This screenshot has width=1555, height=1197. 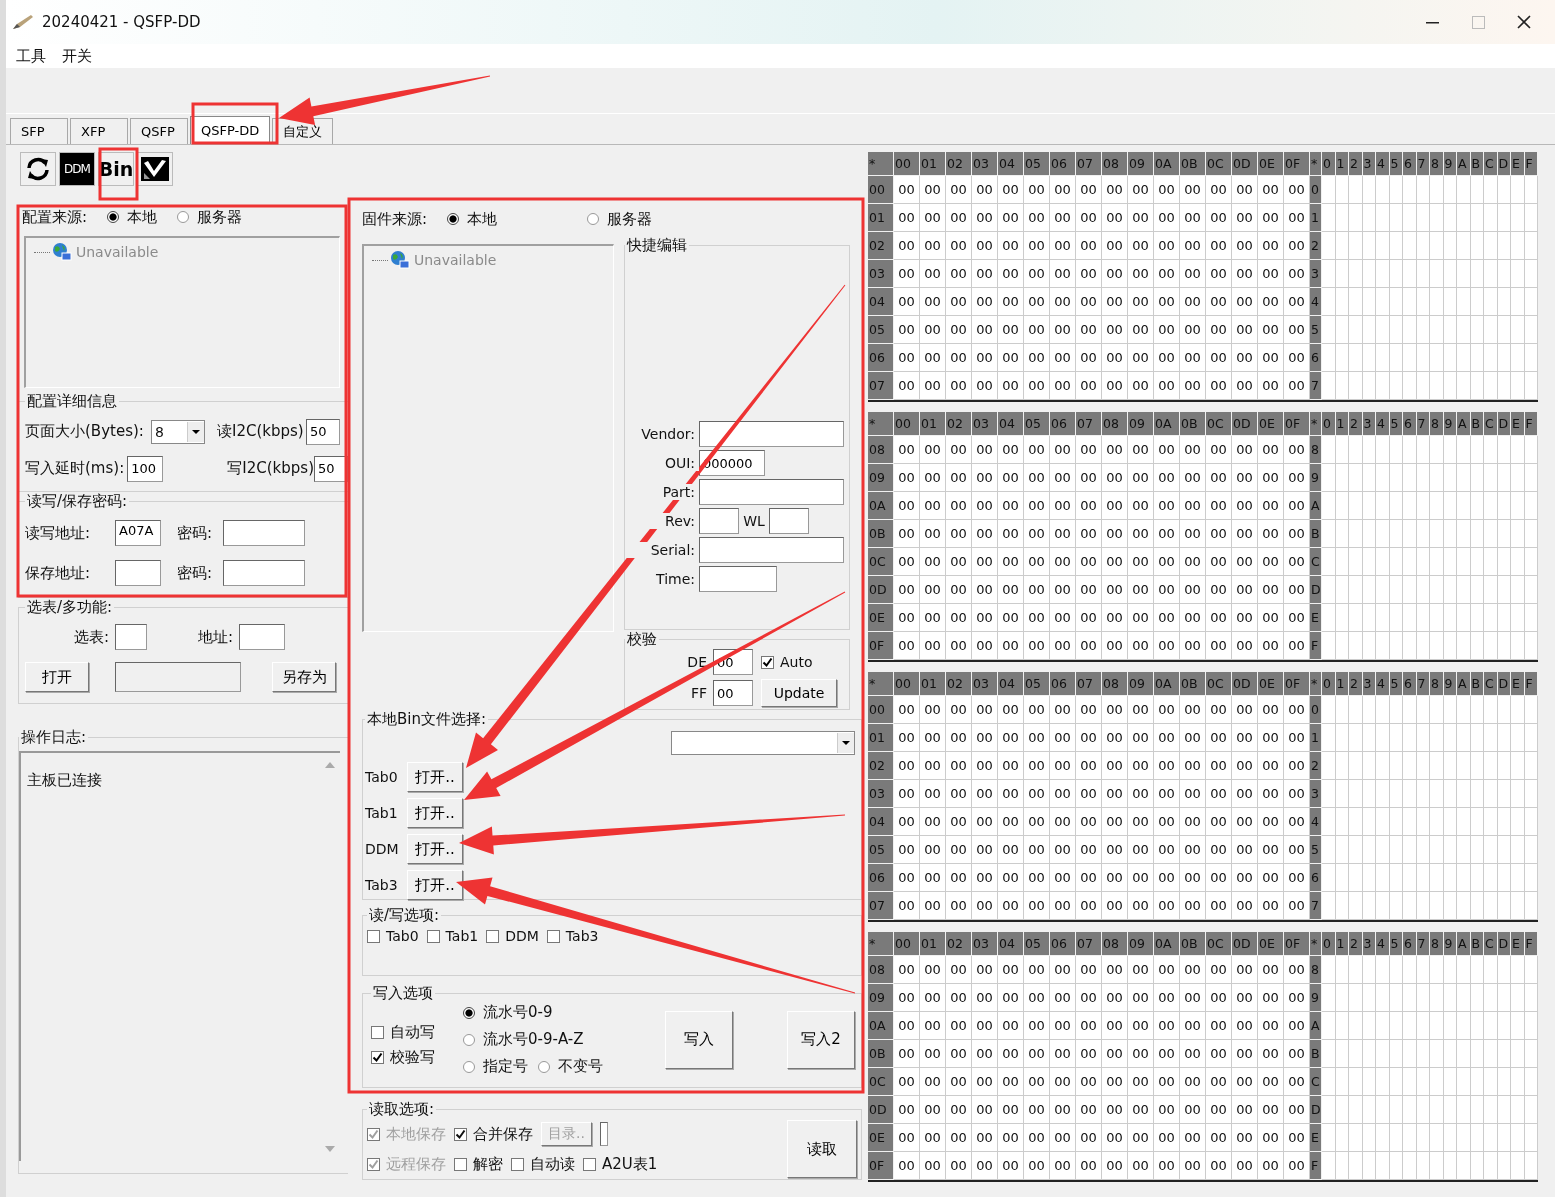 What do you see at coordinates (620, 1164) in the screenshot?
I see `checkbox: A2U表1` at bounding box center [620, 1164].